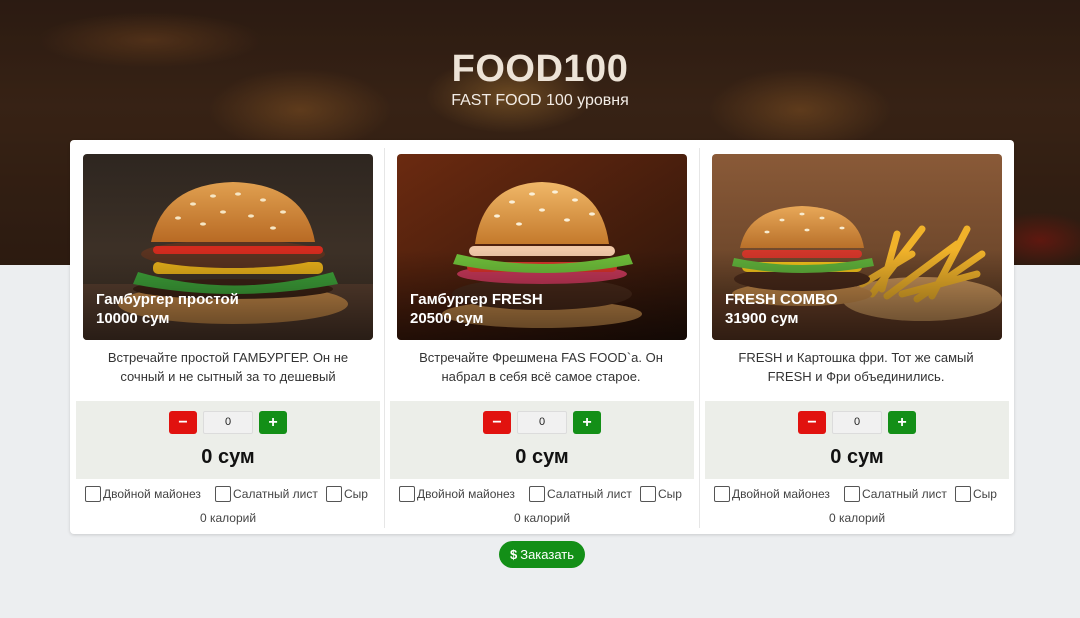 Image resolution: width=1080 pixels, height=618 pixels. I want to click on description-line: FRESH и Фри объединились., so click(856, 376).